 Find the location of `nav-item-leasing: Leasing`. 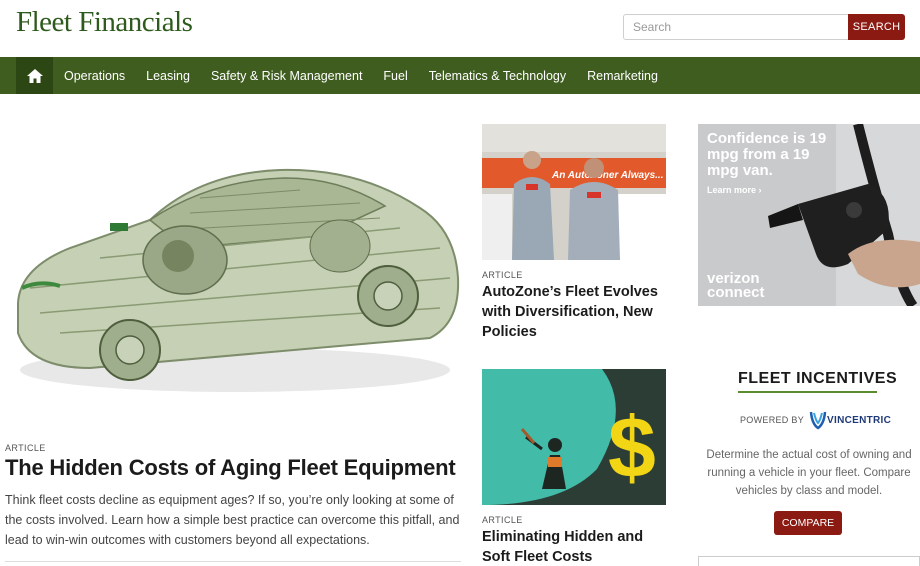

nav-item-leasing: Leasing is located at coordinates (168, 76).